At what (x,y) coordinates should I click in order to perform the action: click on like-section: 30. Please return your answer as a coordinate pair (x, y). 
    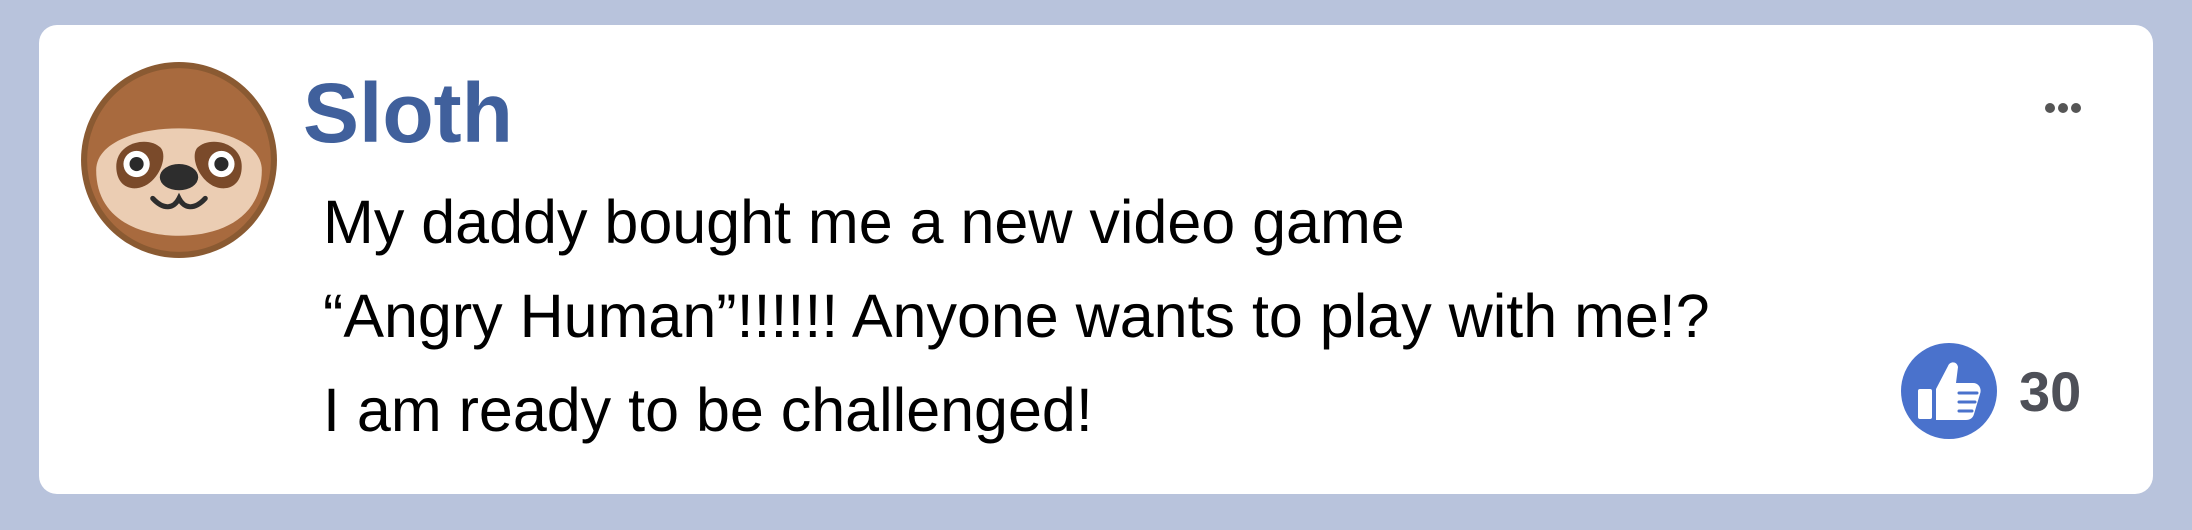
    Looking at the image, I should click on (1991, 391).